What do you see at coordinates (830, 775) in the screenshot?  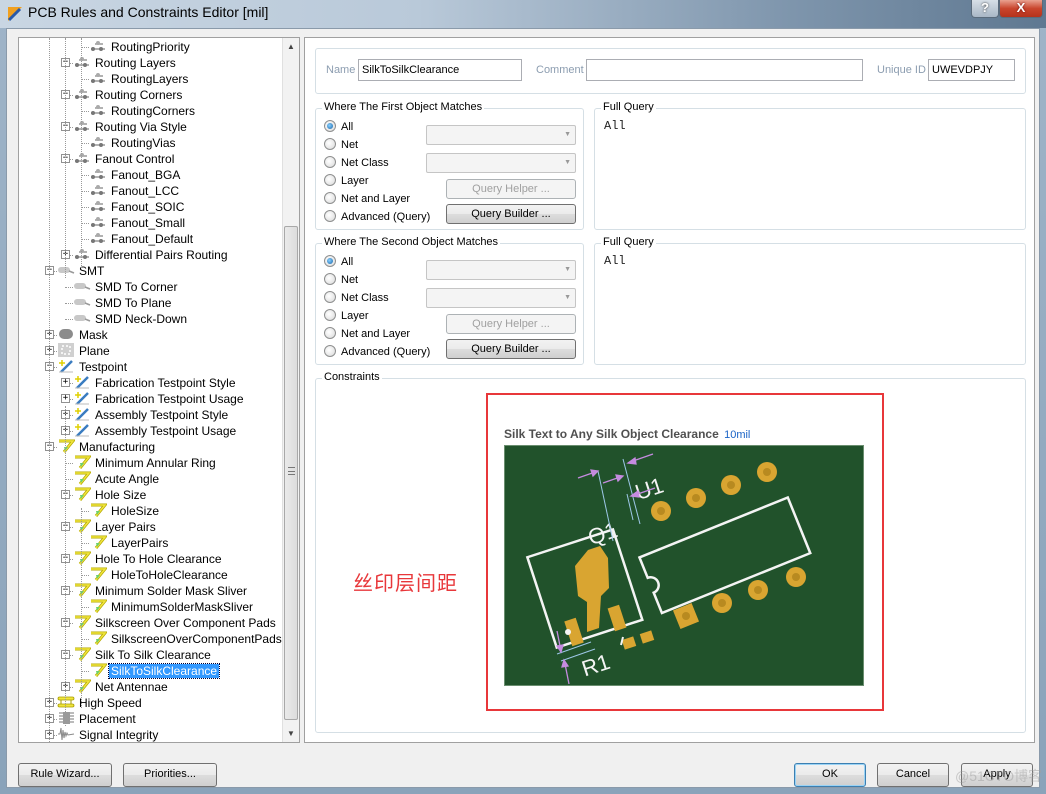 I see `ok-button: OK` at bounding box center [830, 775].